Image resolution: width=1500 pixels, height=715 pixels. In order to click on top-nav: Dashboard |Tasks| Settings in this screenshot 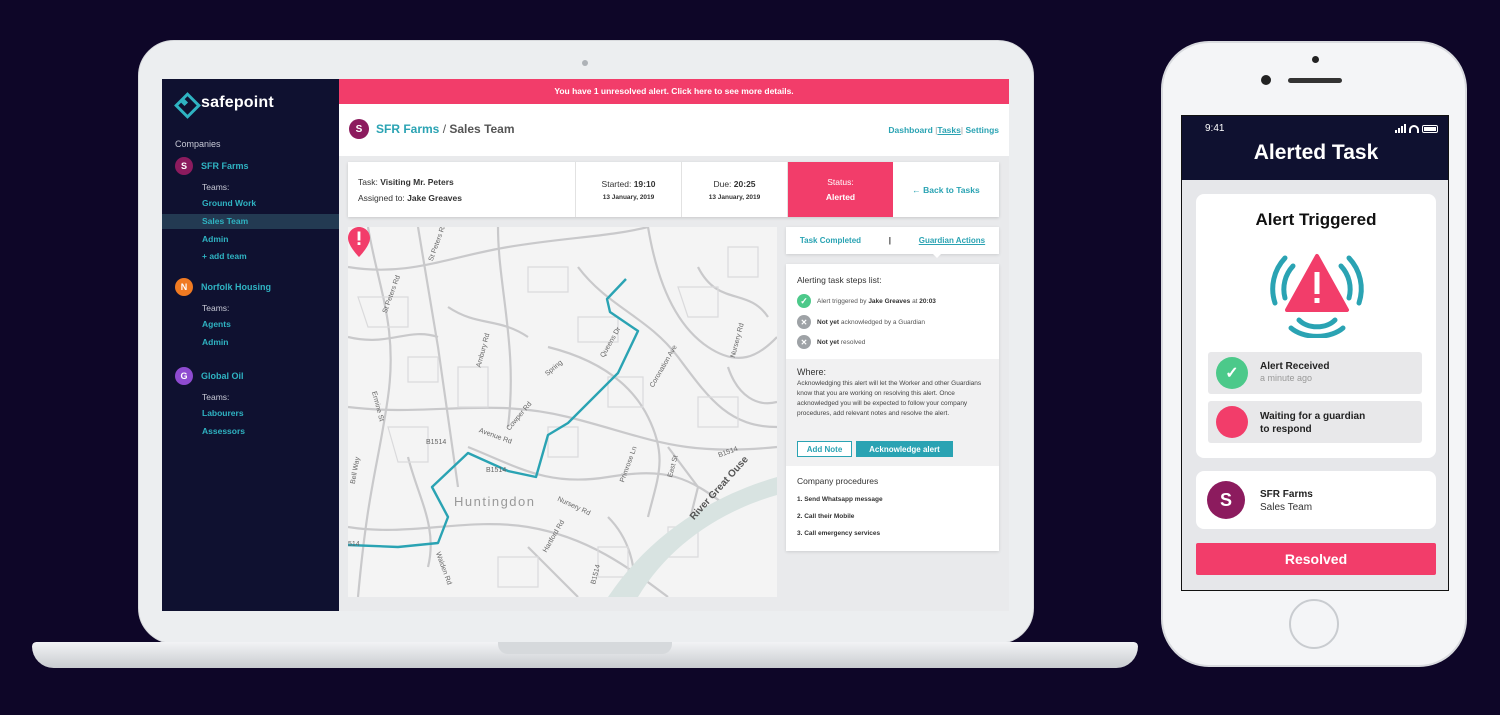, I will do `click(943, 130)`.